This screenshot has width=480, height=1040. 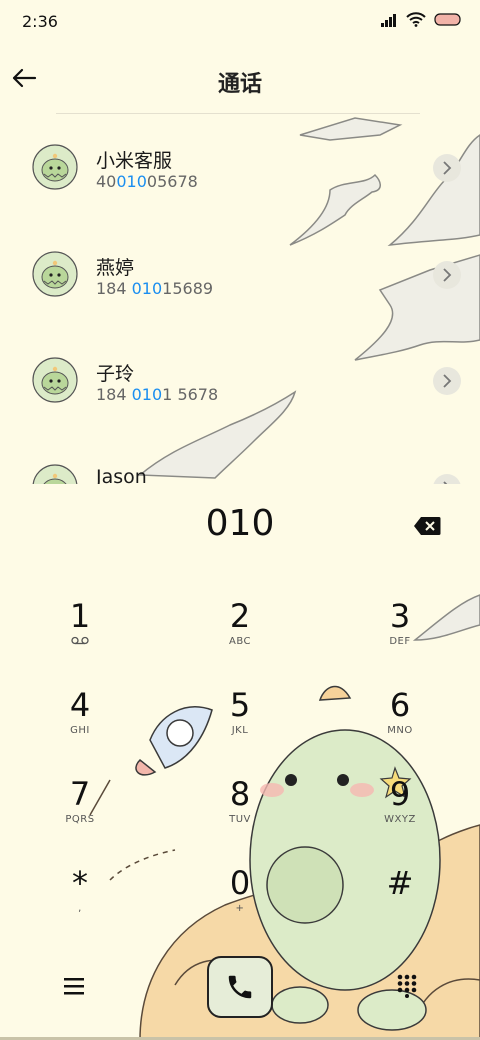 I want to click on key-digit: 2, so click(x=240, y=616).